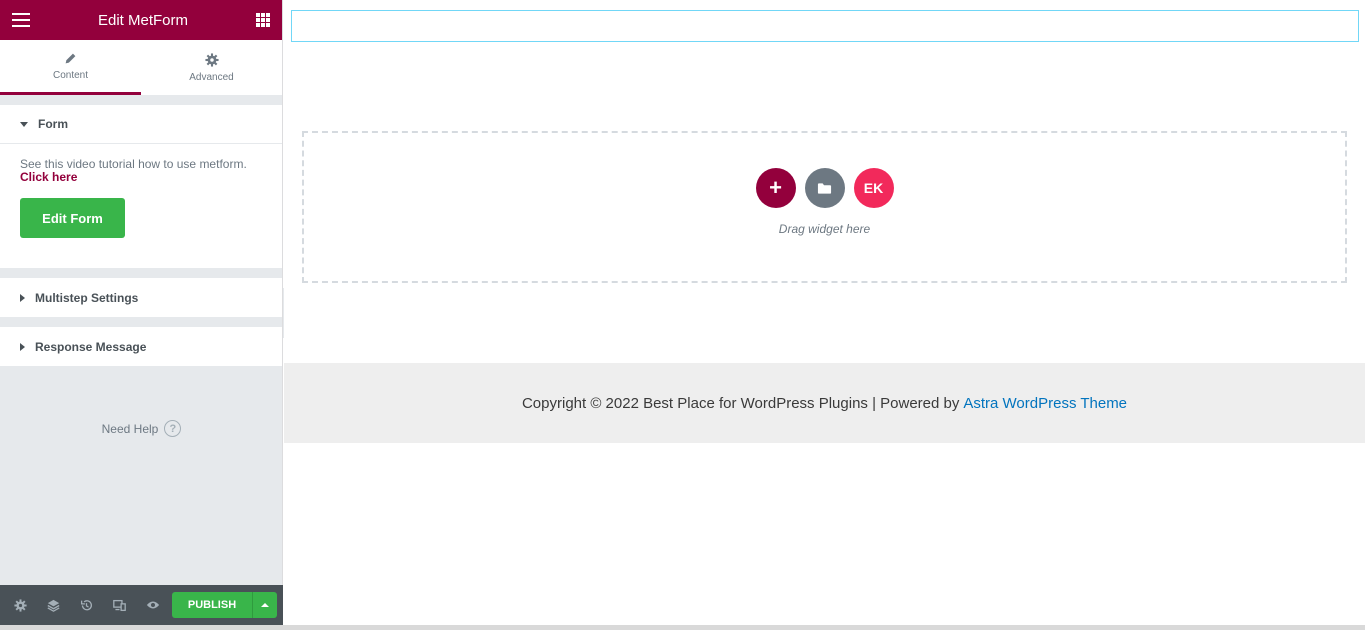  I want to click on selected-widget-outline, so click(825, 26).